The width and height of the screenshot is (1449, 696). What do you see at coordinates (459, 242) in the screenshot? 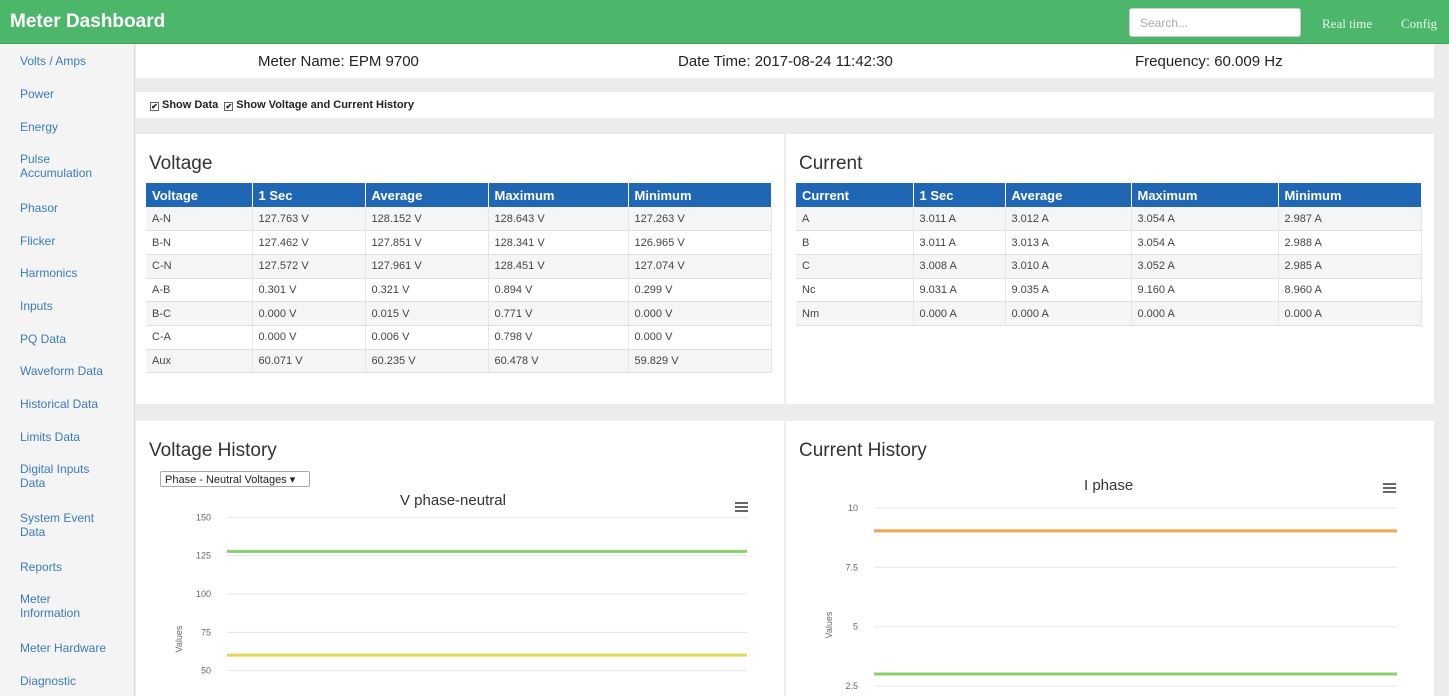
I see `table-row: B-N 127.462 V 127.851 V 128.341 V 126.965 V` at bounding box center [459, 242].